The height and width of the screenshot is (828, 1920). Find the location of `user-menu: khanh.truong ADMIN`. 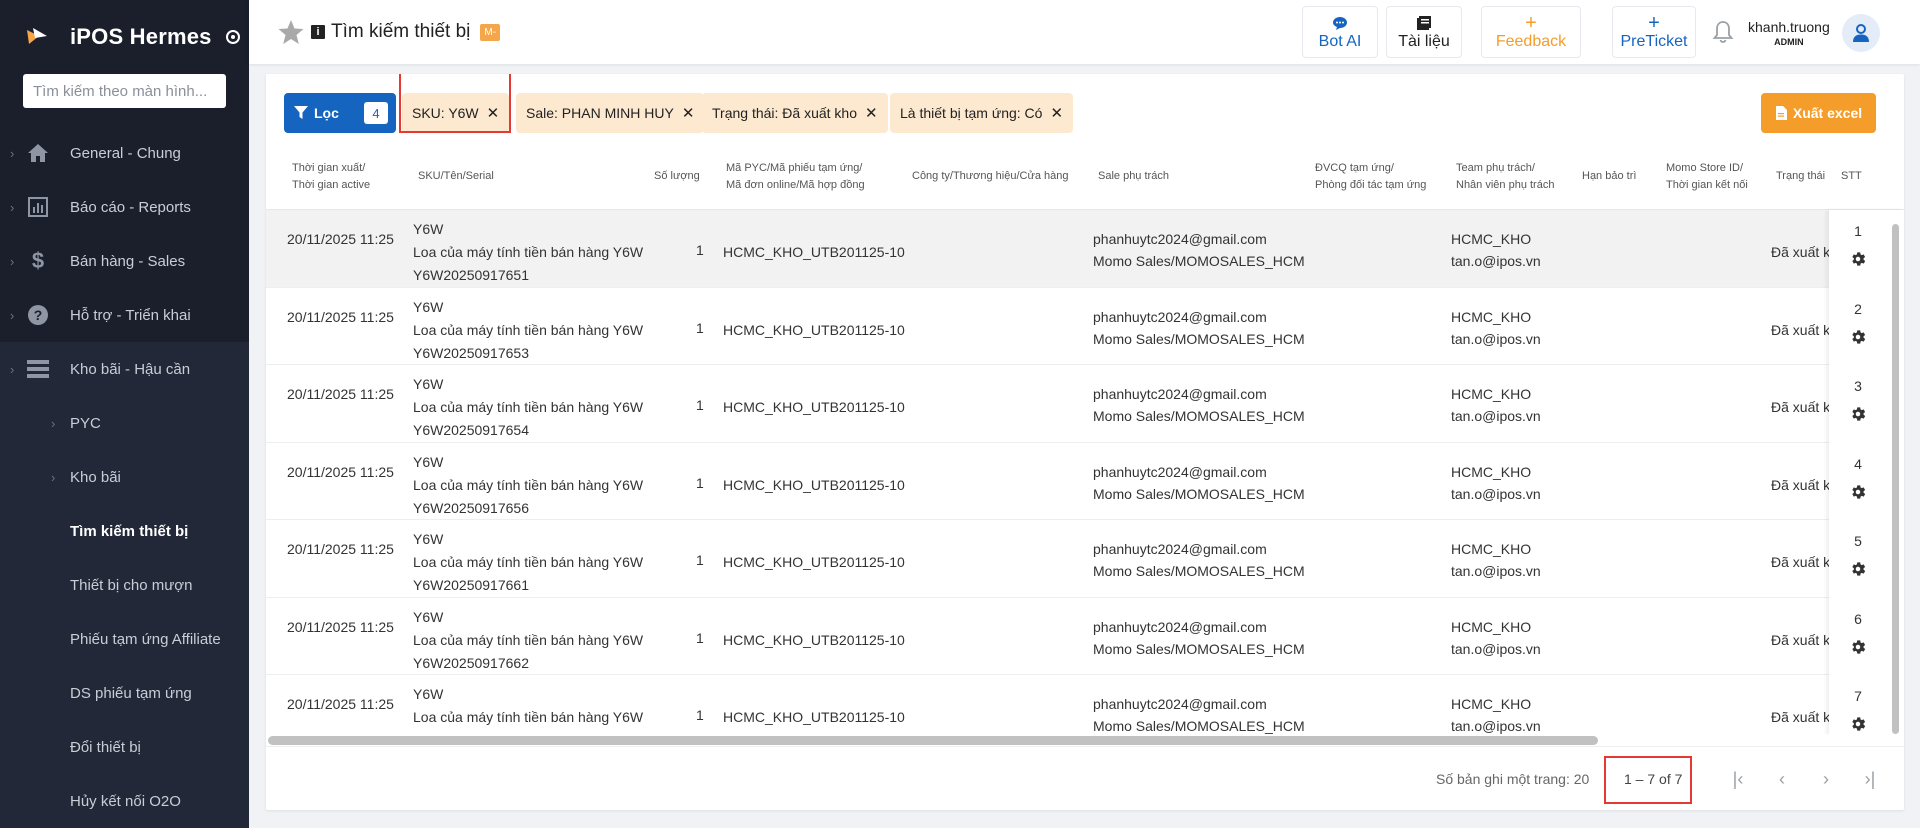

user-menu: khanh.truong ADMIN is located at coordinates (1814, 33).